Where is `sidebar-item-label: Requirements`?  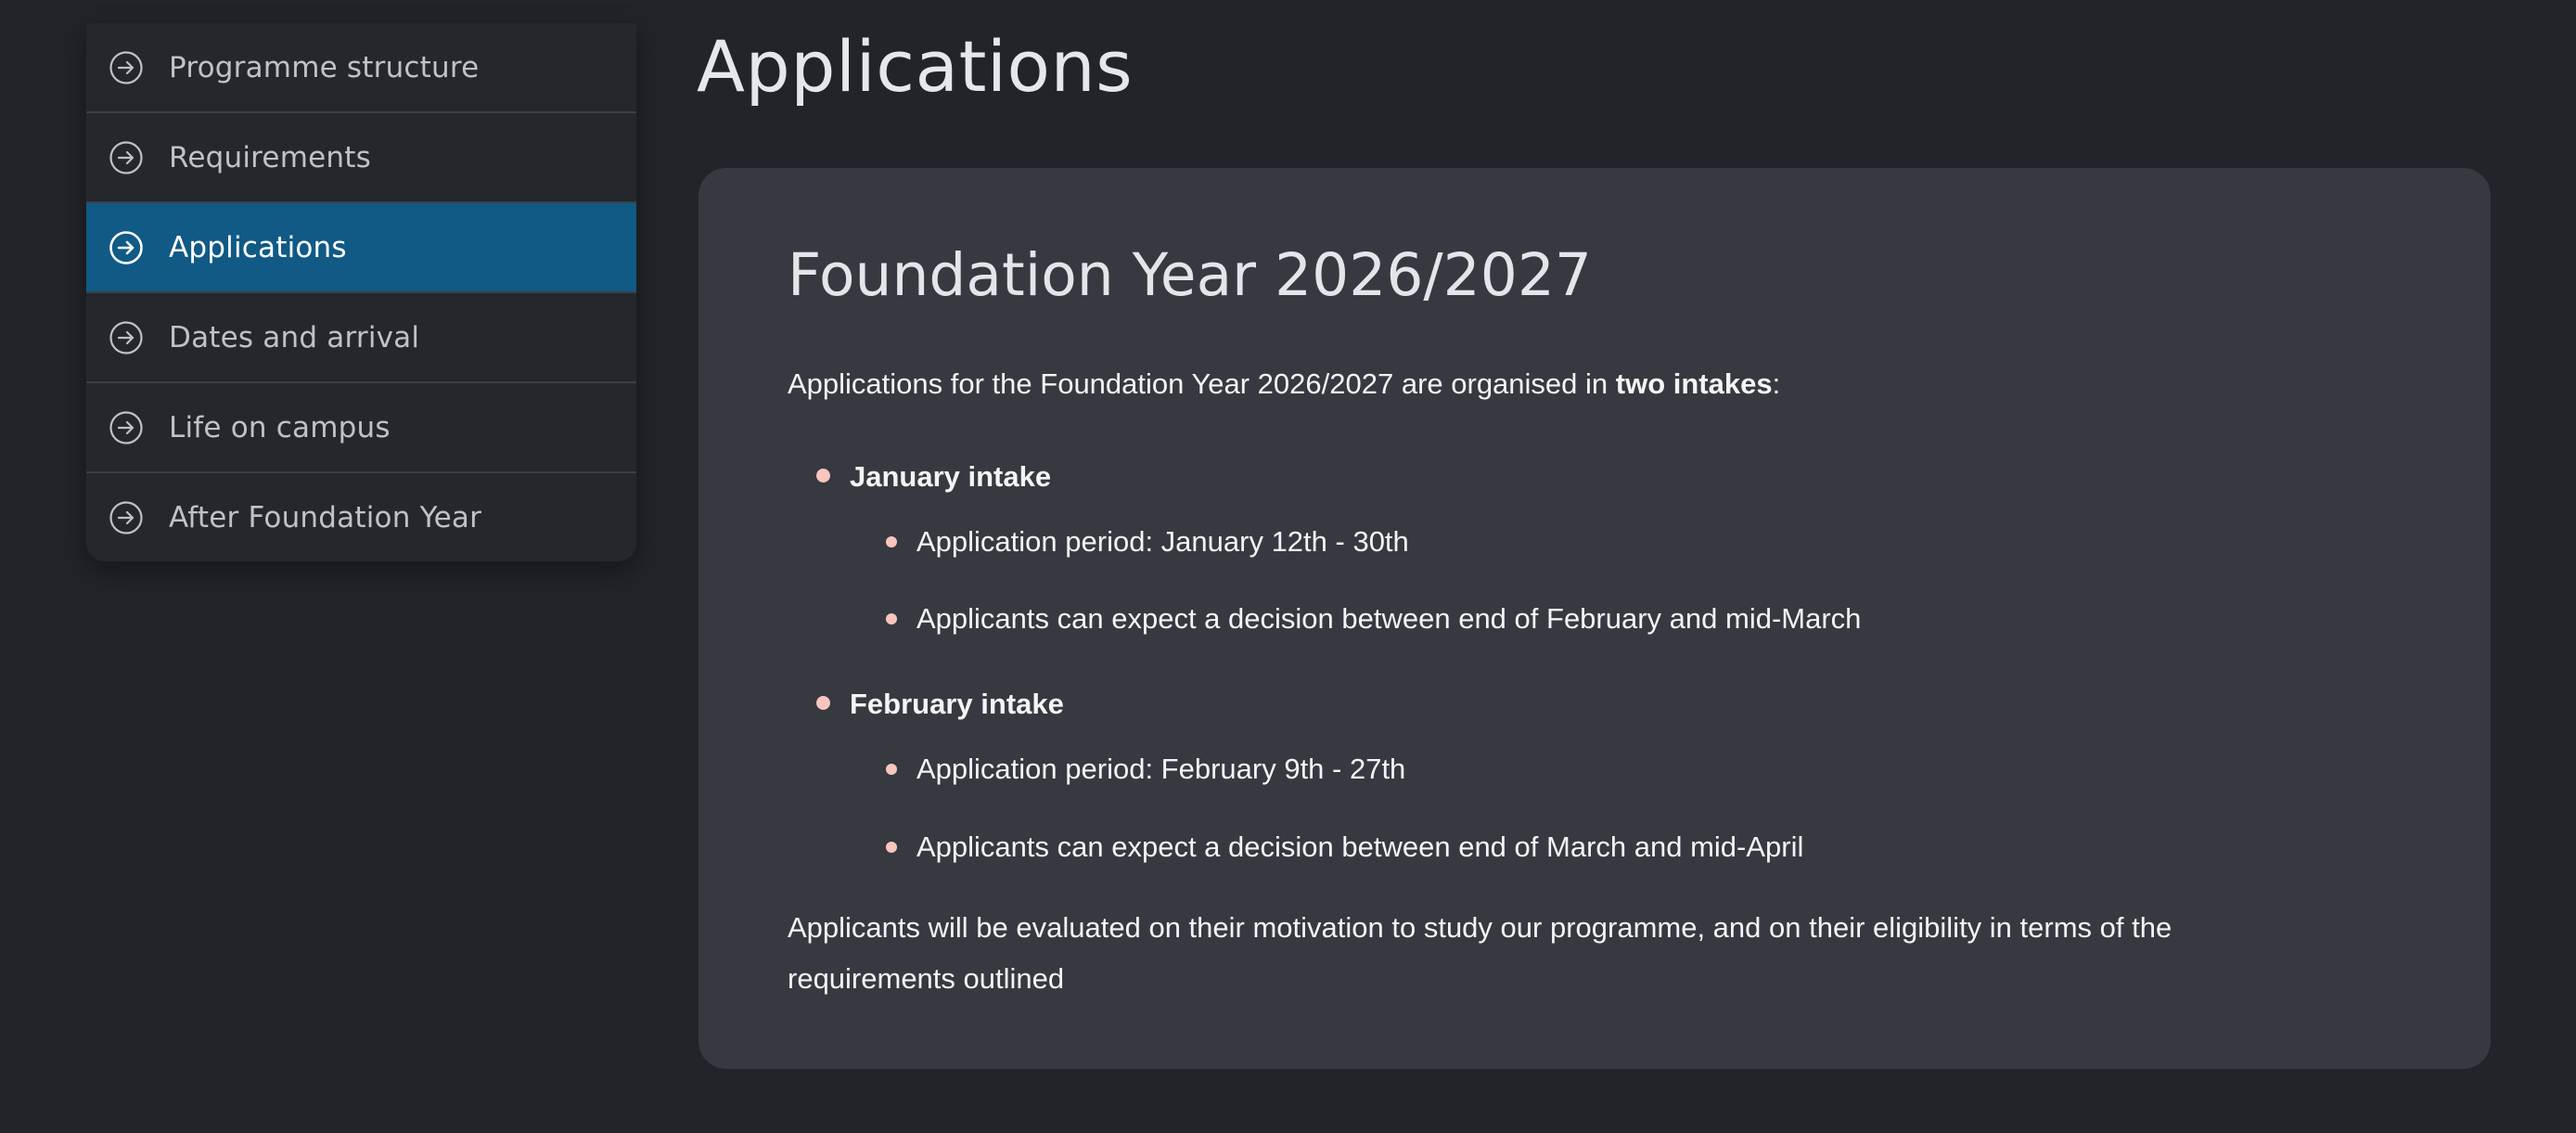 sidebar-item-label: Requirements is located at coordinates (270, 157).